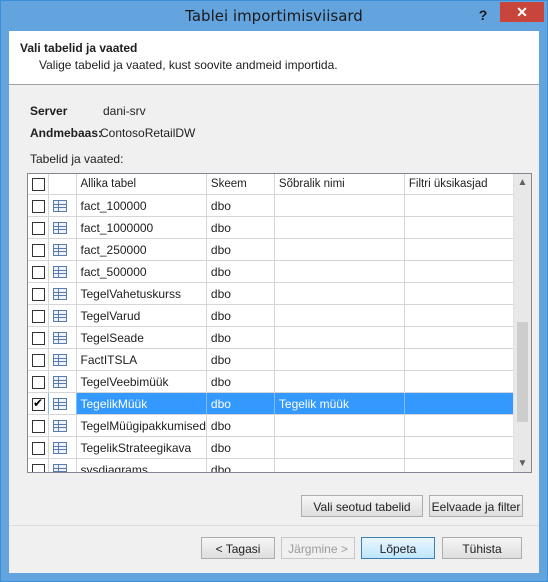  I want to click on table-row: TegelikStrateegikava dbo, so click(271, 447).